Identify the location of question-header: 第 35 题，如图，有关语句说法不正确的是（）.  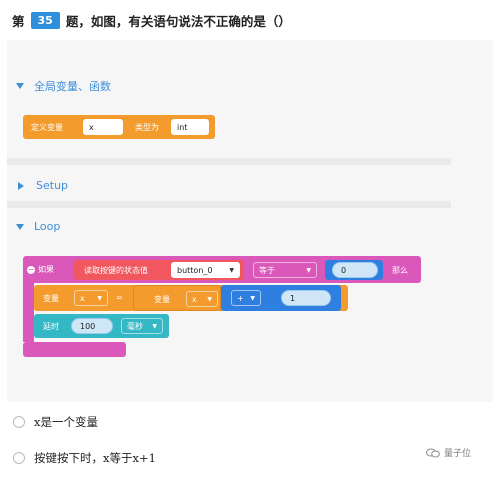
(250, 20).